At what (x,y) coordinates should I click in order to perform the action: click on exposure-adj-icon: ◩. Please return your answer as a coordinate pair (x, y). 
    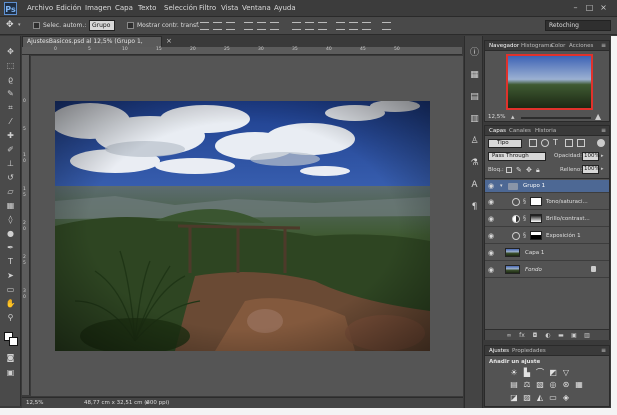
    Looking at the image, I should click on (553, 372).